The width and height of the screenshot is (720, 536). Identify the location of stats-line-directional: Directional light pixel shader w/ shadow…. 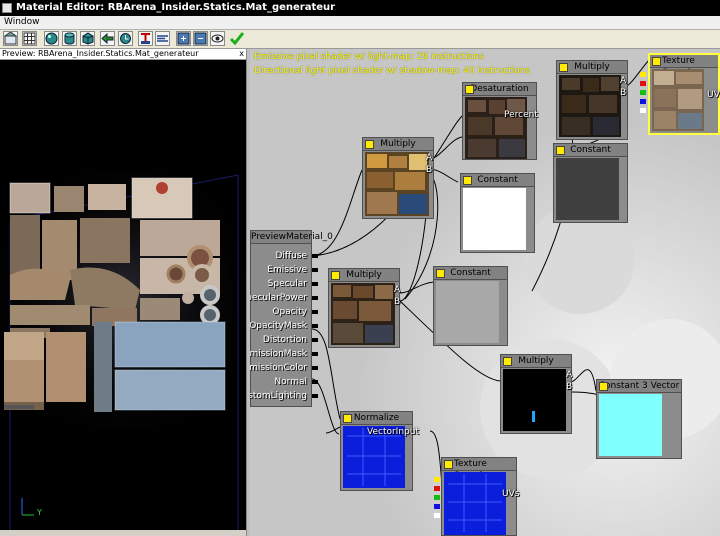
(392, 71).